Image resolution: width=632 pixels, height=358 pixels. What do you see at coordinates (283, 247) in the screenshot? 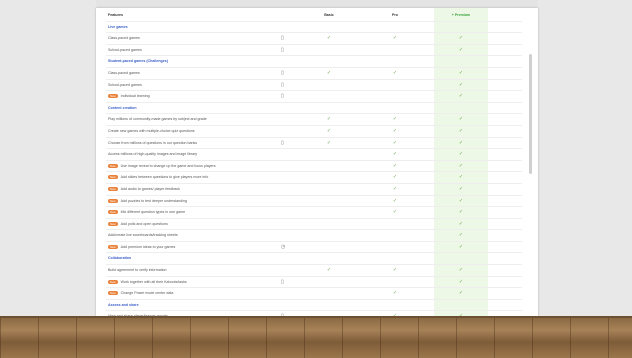
I see `info-icon: ◷` at bounding box center [283, 247].